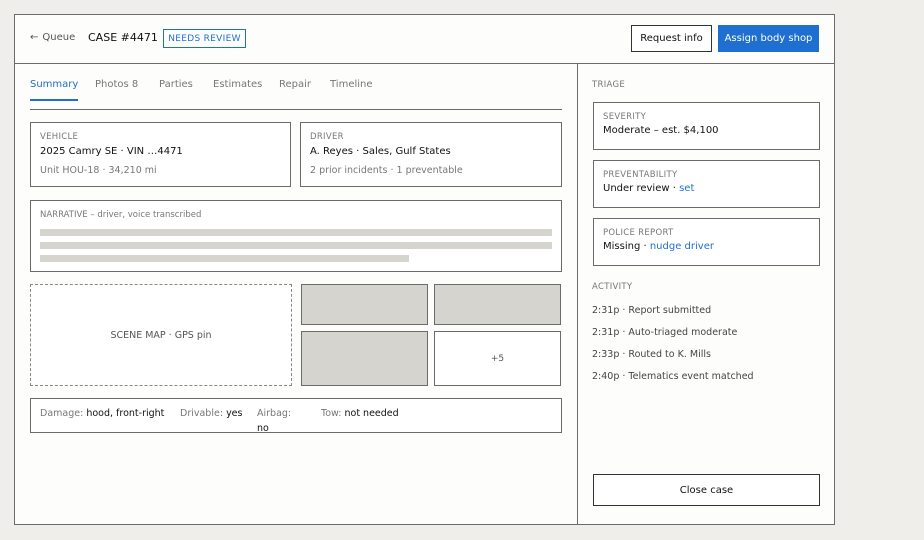 This screenshot has width=924, height=540. Describe the element at coordinates (204, 38) in the screenshot. I see `status-badge: NEEDS REVIEW` at that location.